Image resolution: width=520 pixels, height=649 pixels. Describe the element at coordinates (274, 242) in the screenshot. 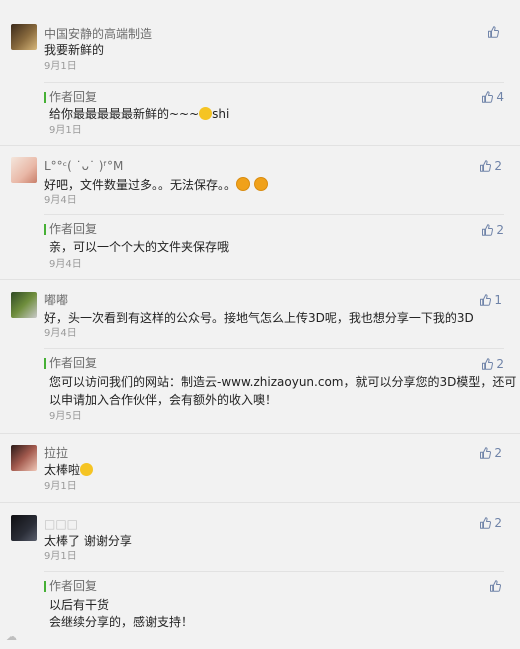

I see `author-reply: 作者回复 亲，可以一个个大的文件夹保存哦 9月4日 2` at that location.